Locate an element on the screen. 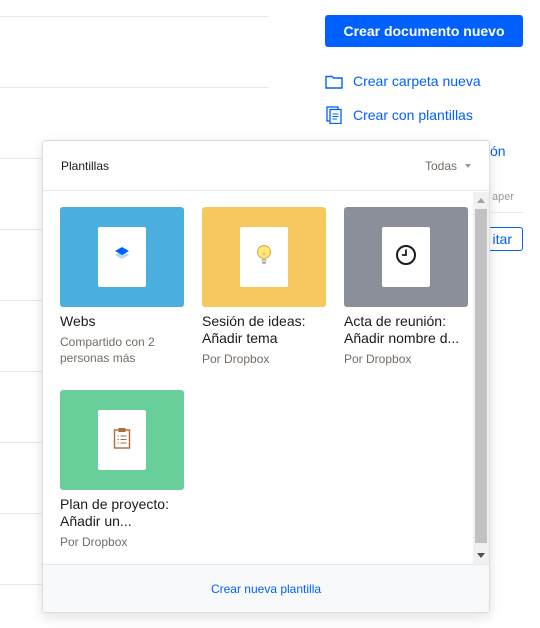 Image resolution: width=540 pixels, height=628 pixels. template-doc-icon is located at coordinates (334, 115).